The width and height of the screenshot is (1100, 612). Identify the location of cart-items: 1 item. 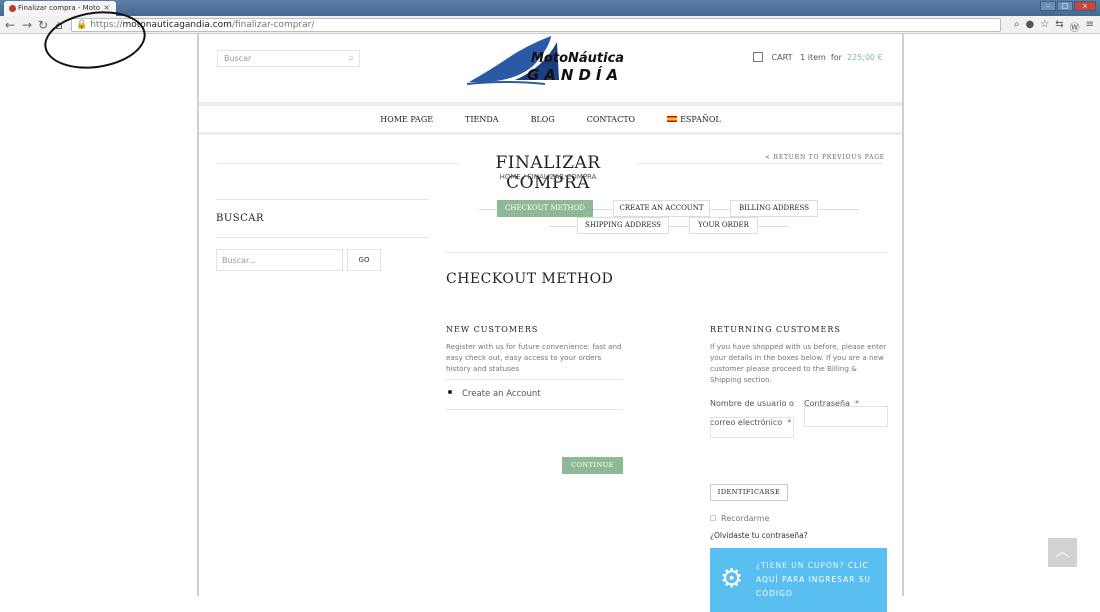
(813, 57).